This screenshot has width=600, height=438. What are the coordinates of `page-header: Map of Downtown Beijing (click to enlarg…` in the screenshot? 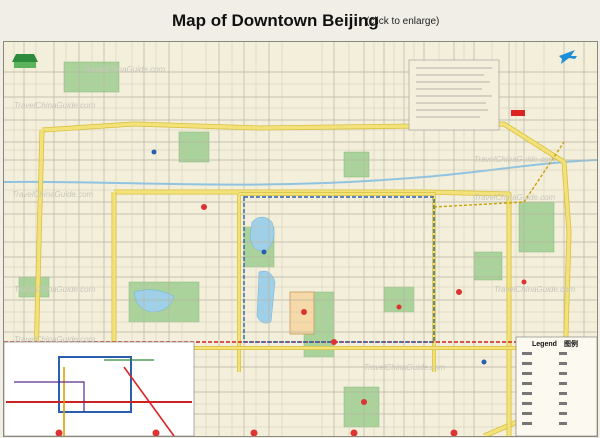 It's located at (300, 19).